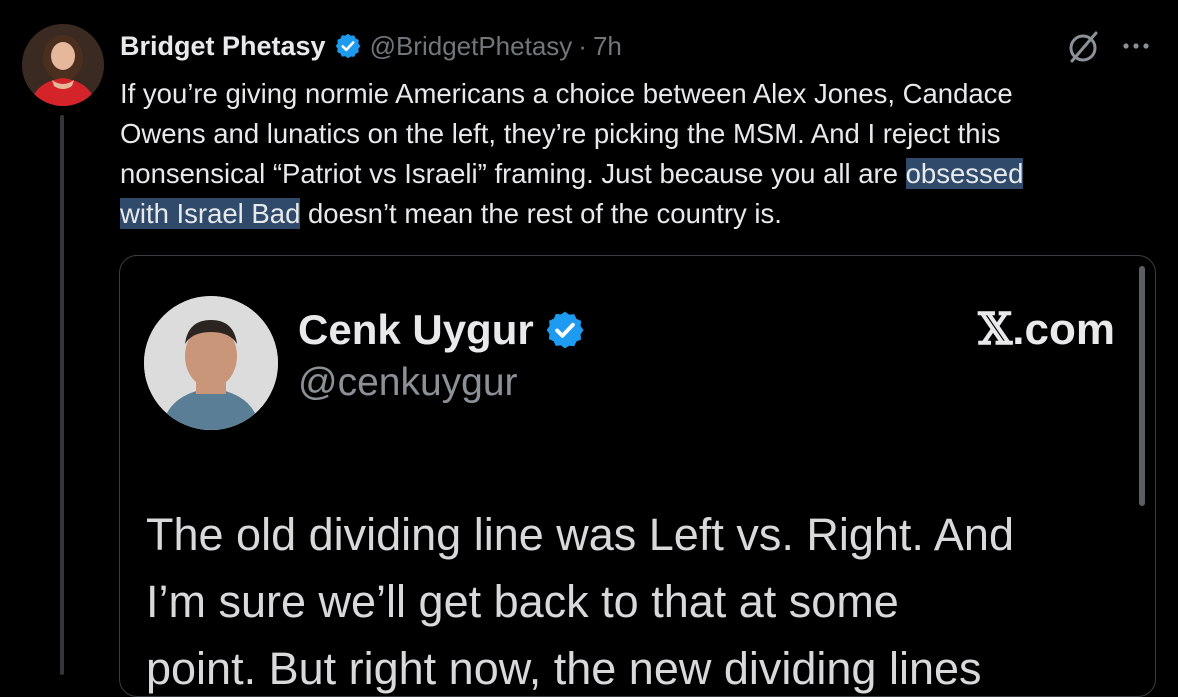 Image resolution: width=1178 pixels, height=697 pixels. Describe the element at coordinates (223, 46) in the screenshot. I see `display-name: Bridget Phetasy` at that location.